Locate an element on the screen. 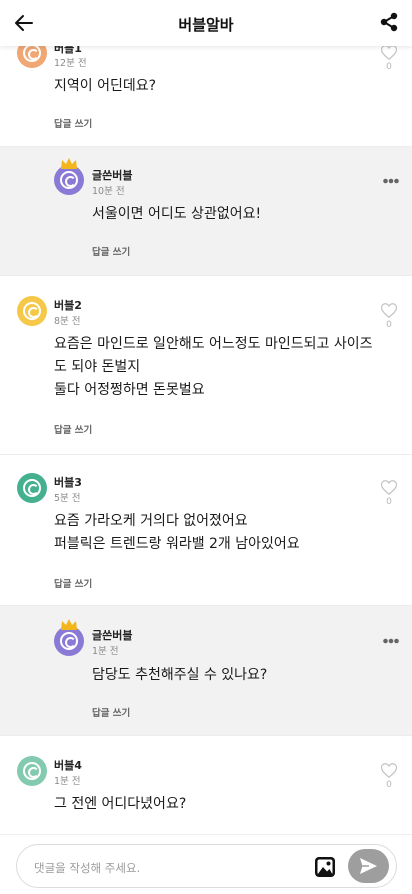 Image resolution: width=412 pixels, height=894 pixels. comment-input-bar: 댓글을 작성해 주세요. is located at coordinates (206, 864).